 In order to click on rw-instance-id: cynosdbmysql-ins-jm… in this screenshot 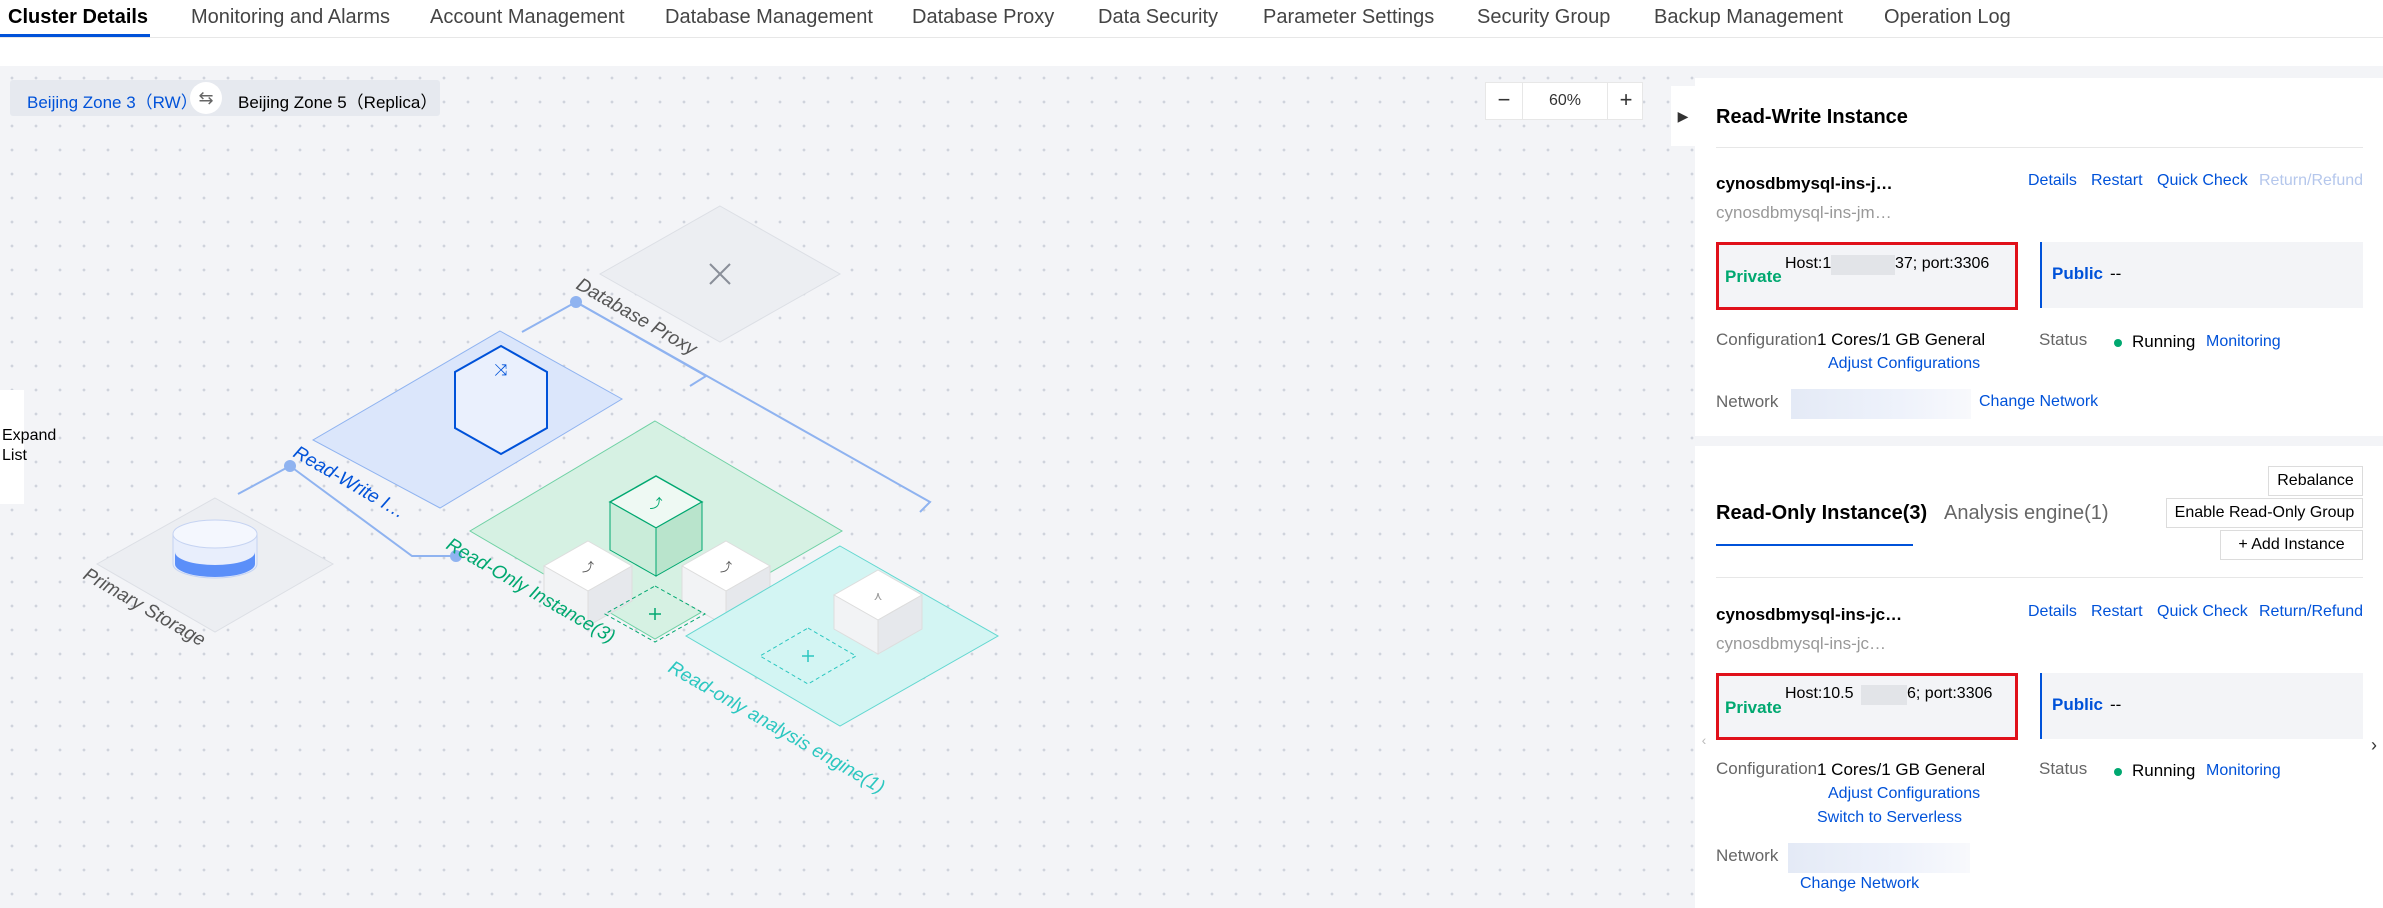, I will do `click(1804, 212)`.